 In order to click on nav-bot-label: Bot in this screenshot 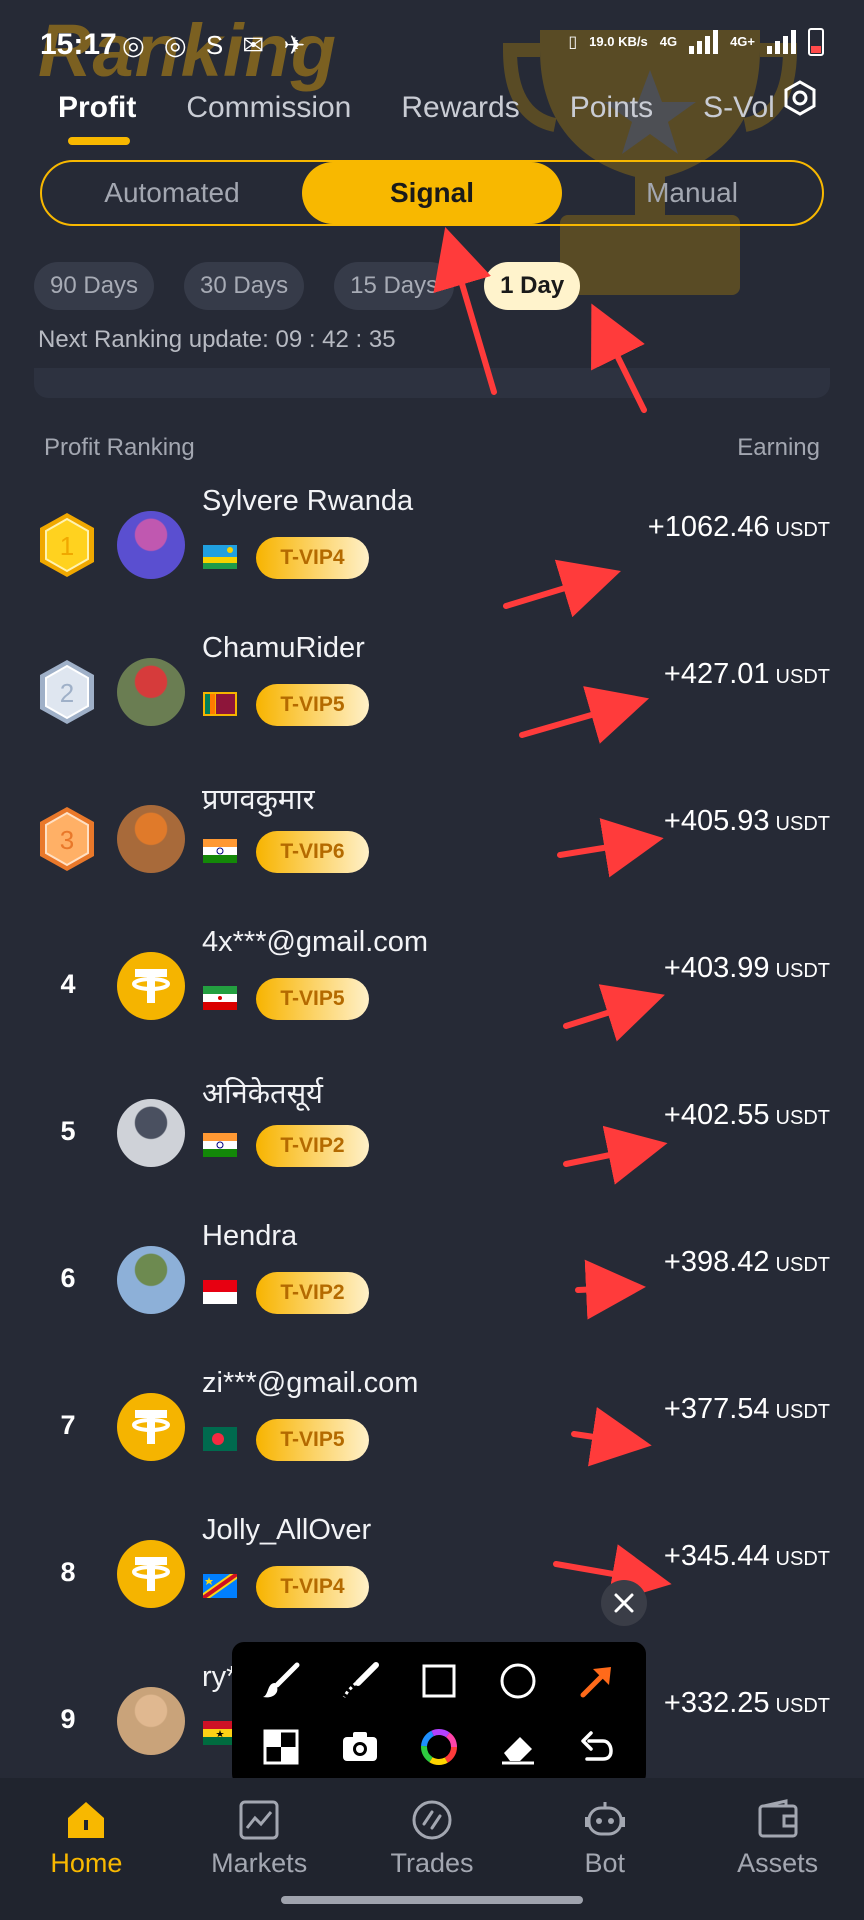, I will do `click(605, 1863)`.